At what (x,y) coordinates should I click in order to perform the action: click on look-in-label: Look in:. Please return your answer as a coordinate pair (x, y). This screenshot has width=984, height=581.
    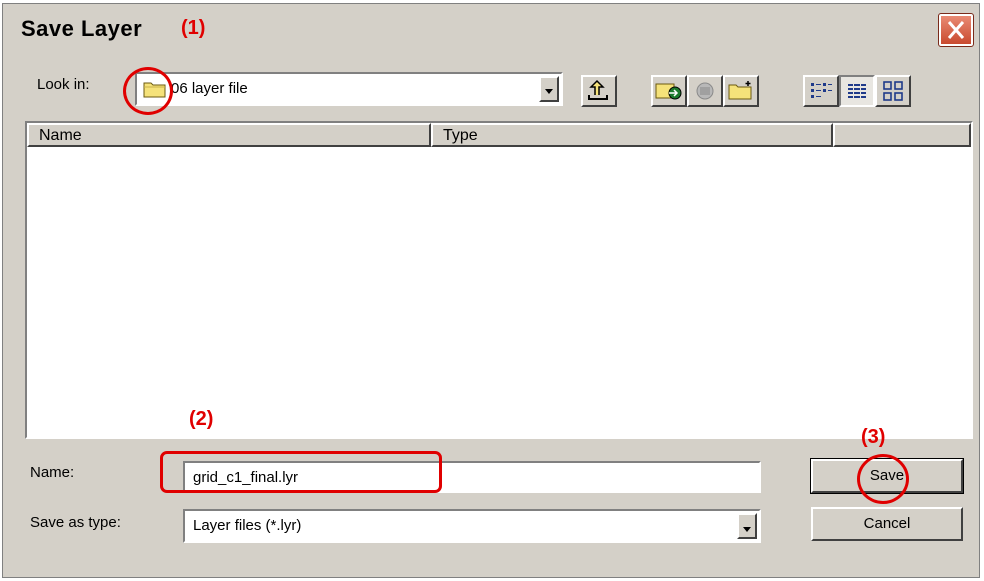
    Looking at the image, I should click on (63, 84).